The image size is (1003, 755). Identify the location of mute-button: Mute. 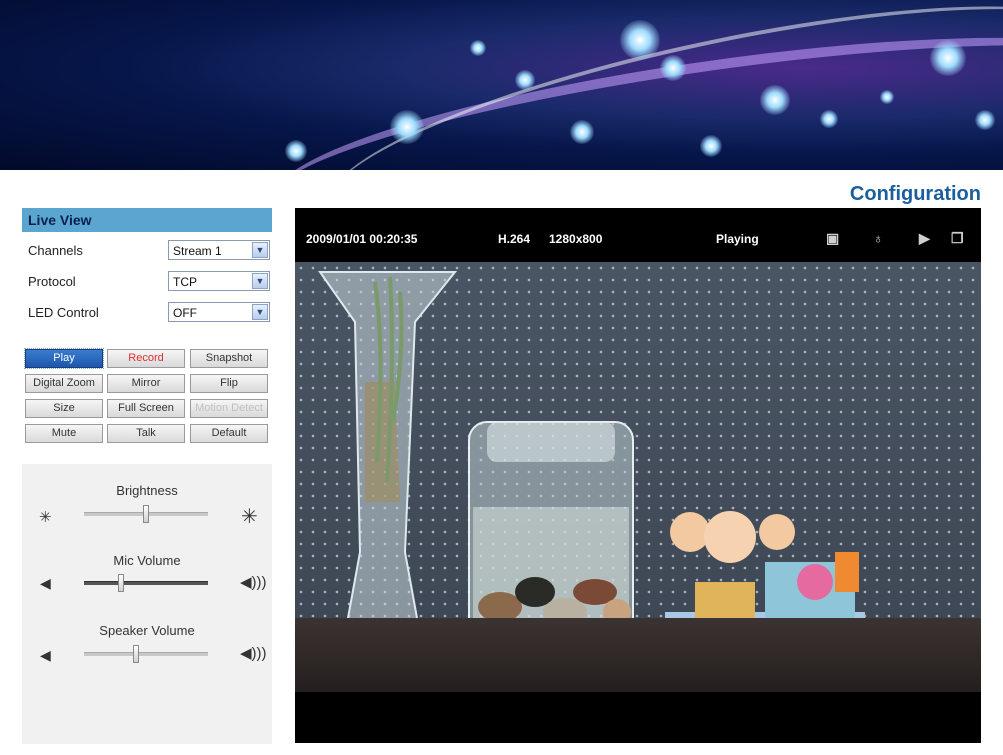
(64, 433).